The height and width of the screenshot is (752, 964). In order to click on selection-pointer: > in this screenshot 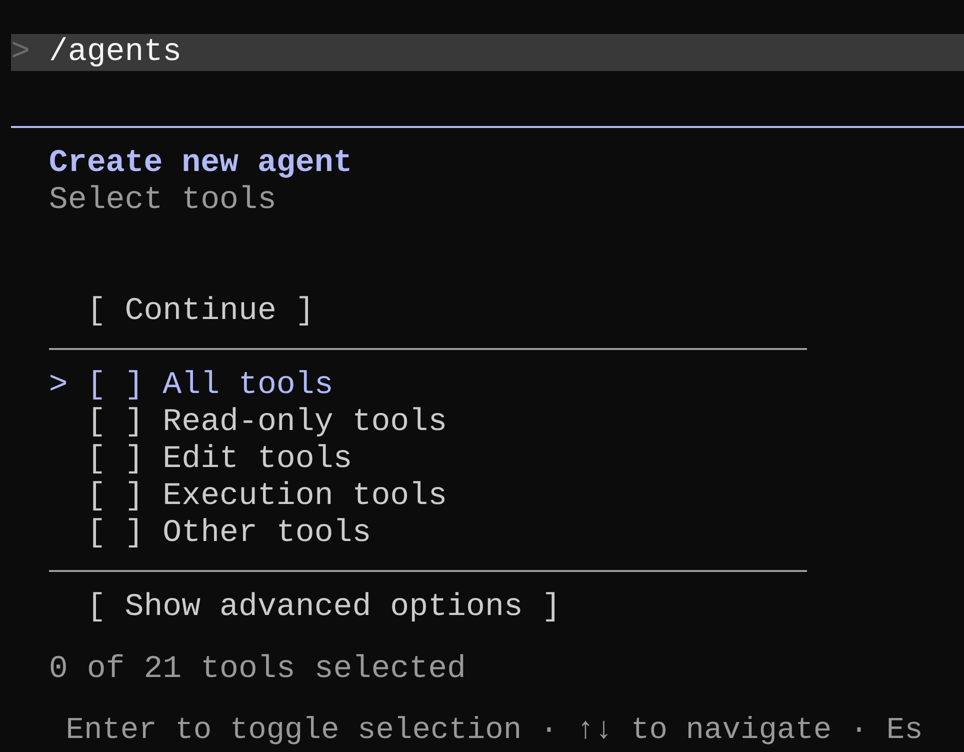, I will do `click(58, 385)`.